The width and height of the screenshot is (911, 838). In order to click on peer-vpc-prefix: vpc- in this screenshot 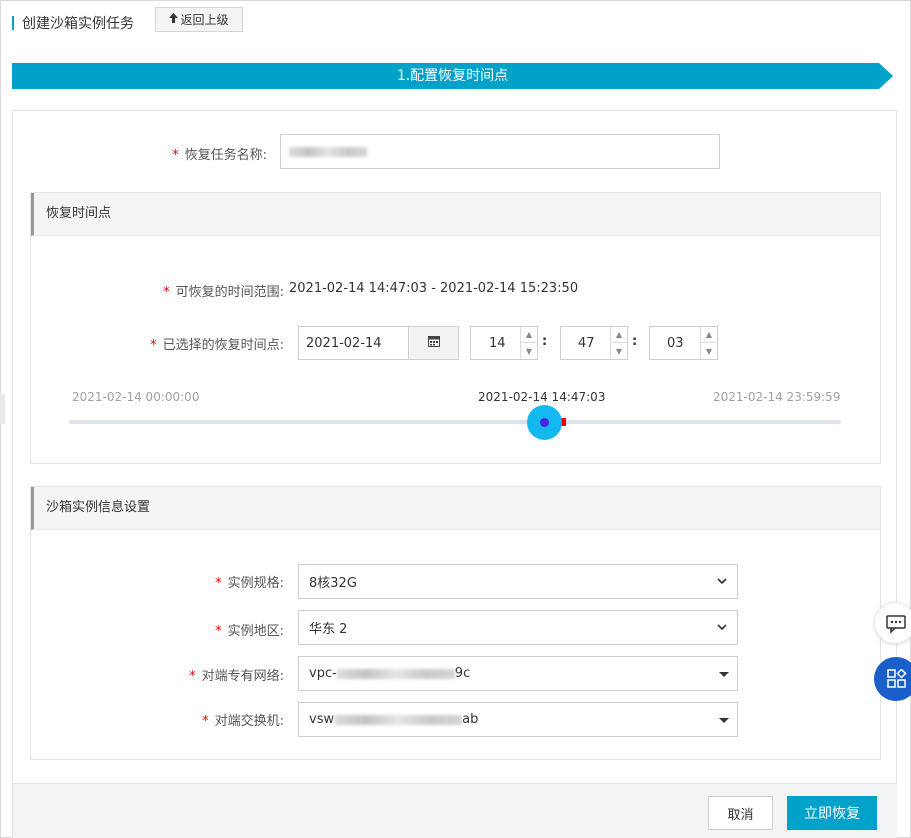, I will do `click(323, 673)`.